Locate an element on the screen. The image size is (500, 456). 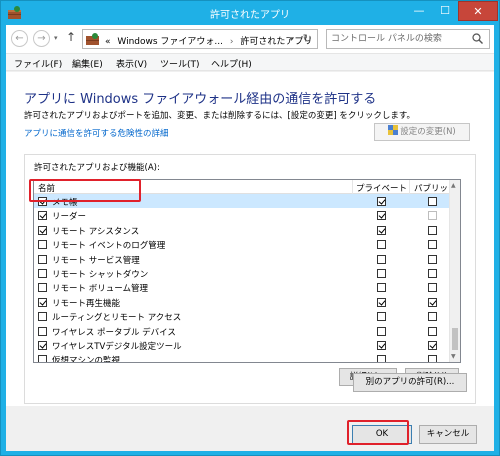
list-item: 仮想マシンの監視 is located at coordinates (242, 357).